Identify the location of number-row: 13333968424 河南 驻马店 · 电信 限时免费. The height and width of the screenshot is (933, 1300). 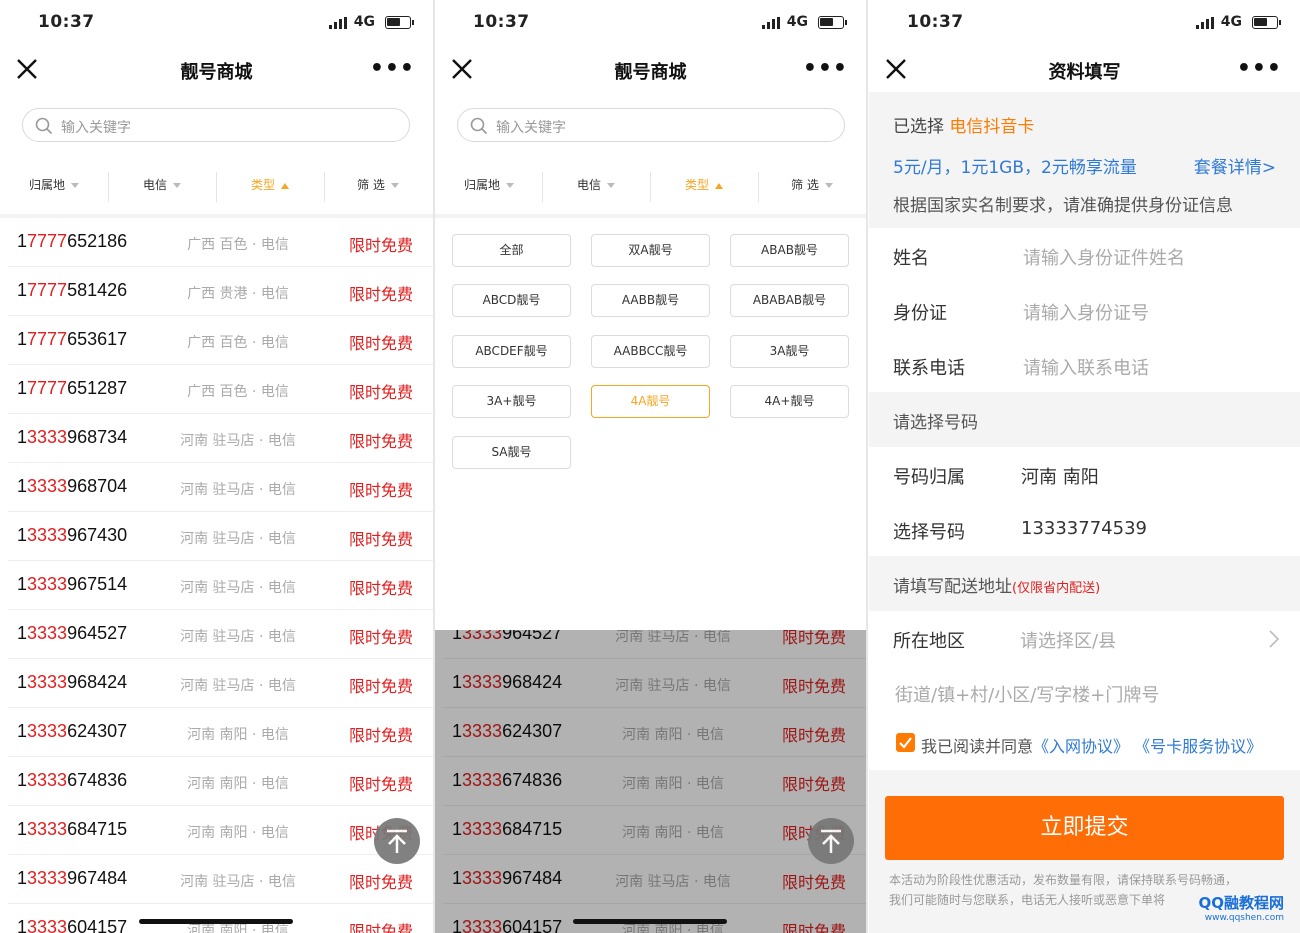
(220, 683).